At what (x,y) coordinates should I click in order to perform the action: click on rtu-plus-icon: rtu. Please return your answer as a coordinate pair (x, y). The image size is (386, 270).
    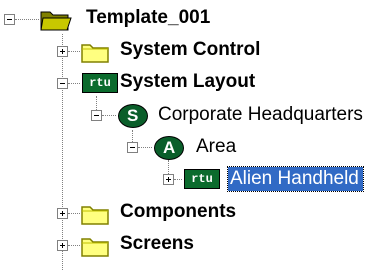
    Looking at the image, I should click on (100, 83).